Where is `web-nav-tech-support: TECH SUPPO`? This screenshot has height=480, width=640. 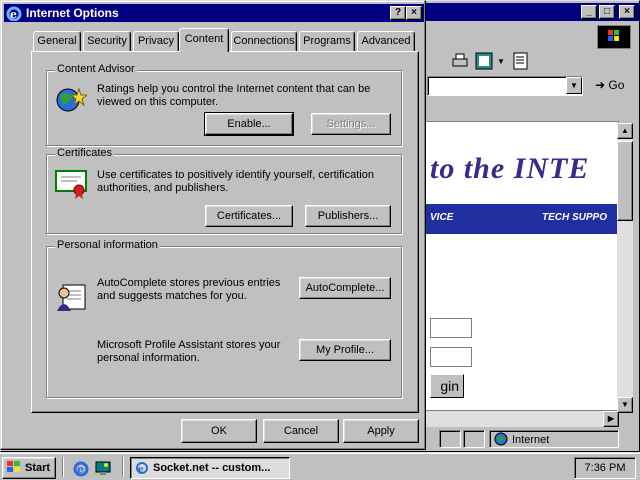 web-nav-tech-support: TECH SUPPO is located at coordinates (574, 217).